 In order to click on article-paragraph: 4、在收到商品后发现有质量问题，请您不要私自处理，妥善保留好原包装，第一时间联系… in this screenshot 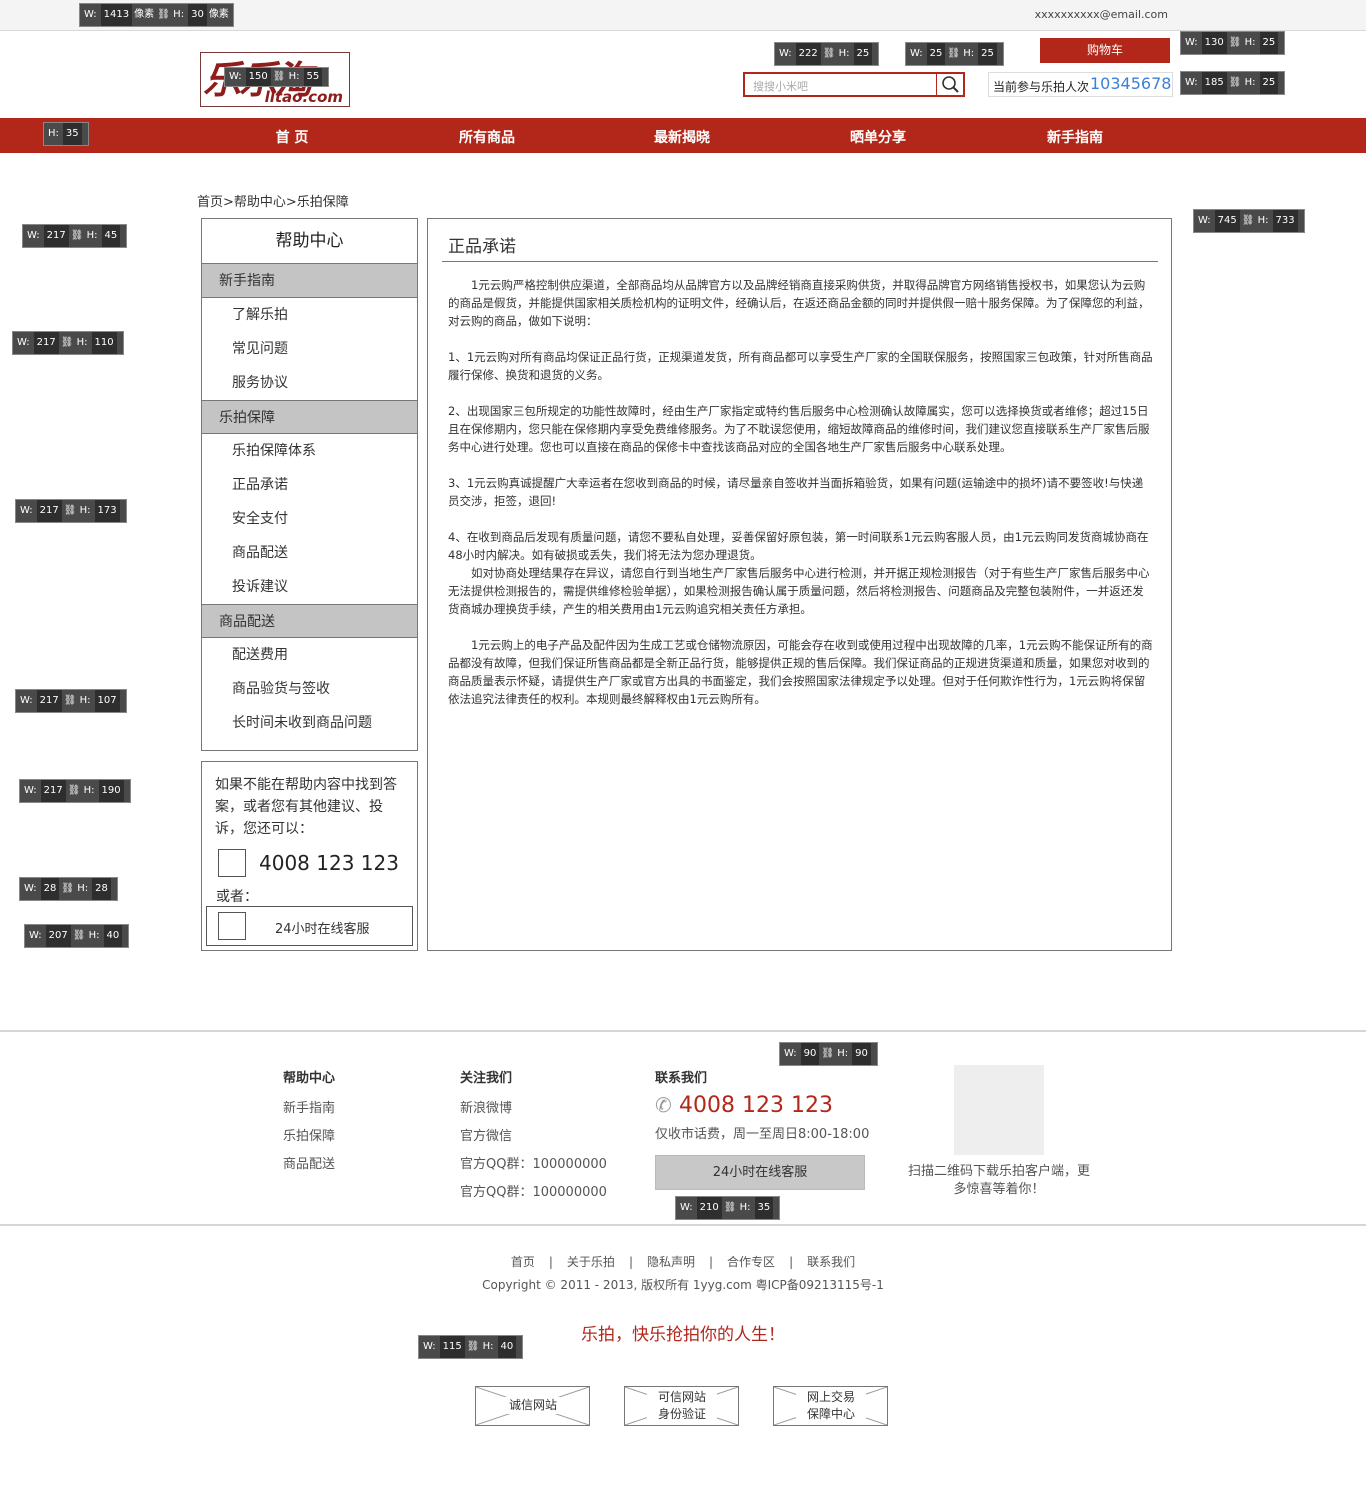, I will do `click(798, 546)`.